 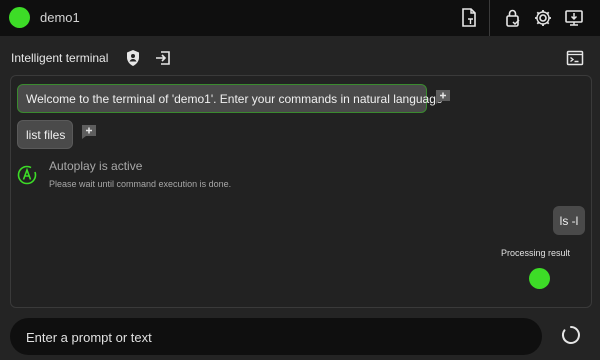 What do you see at coordinates (513, 18) in the screenshot?
I see `lock-check-icon` at bounding box center [513, 18].